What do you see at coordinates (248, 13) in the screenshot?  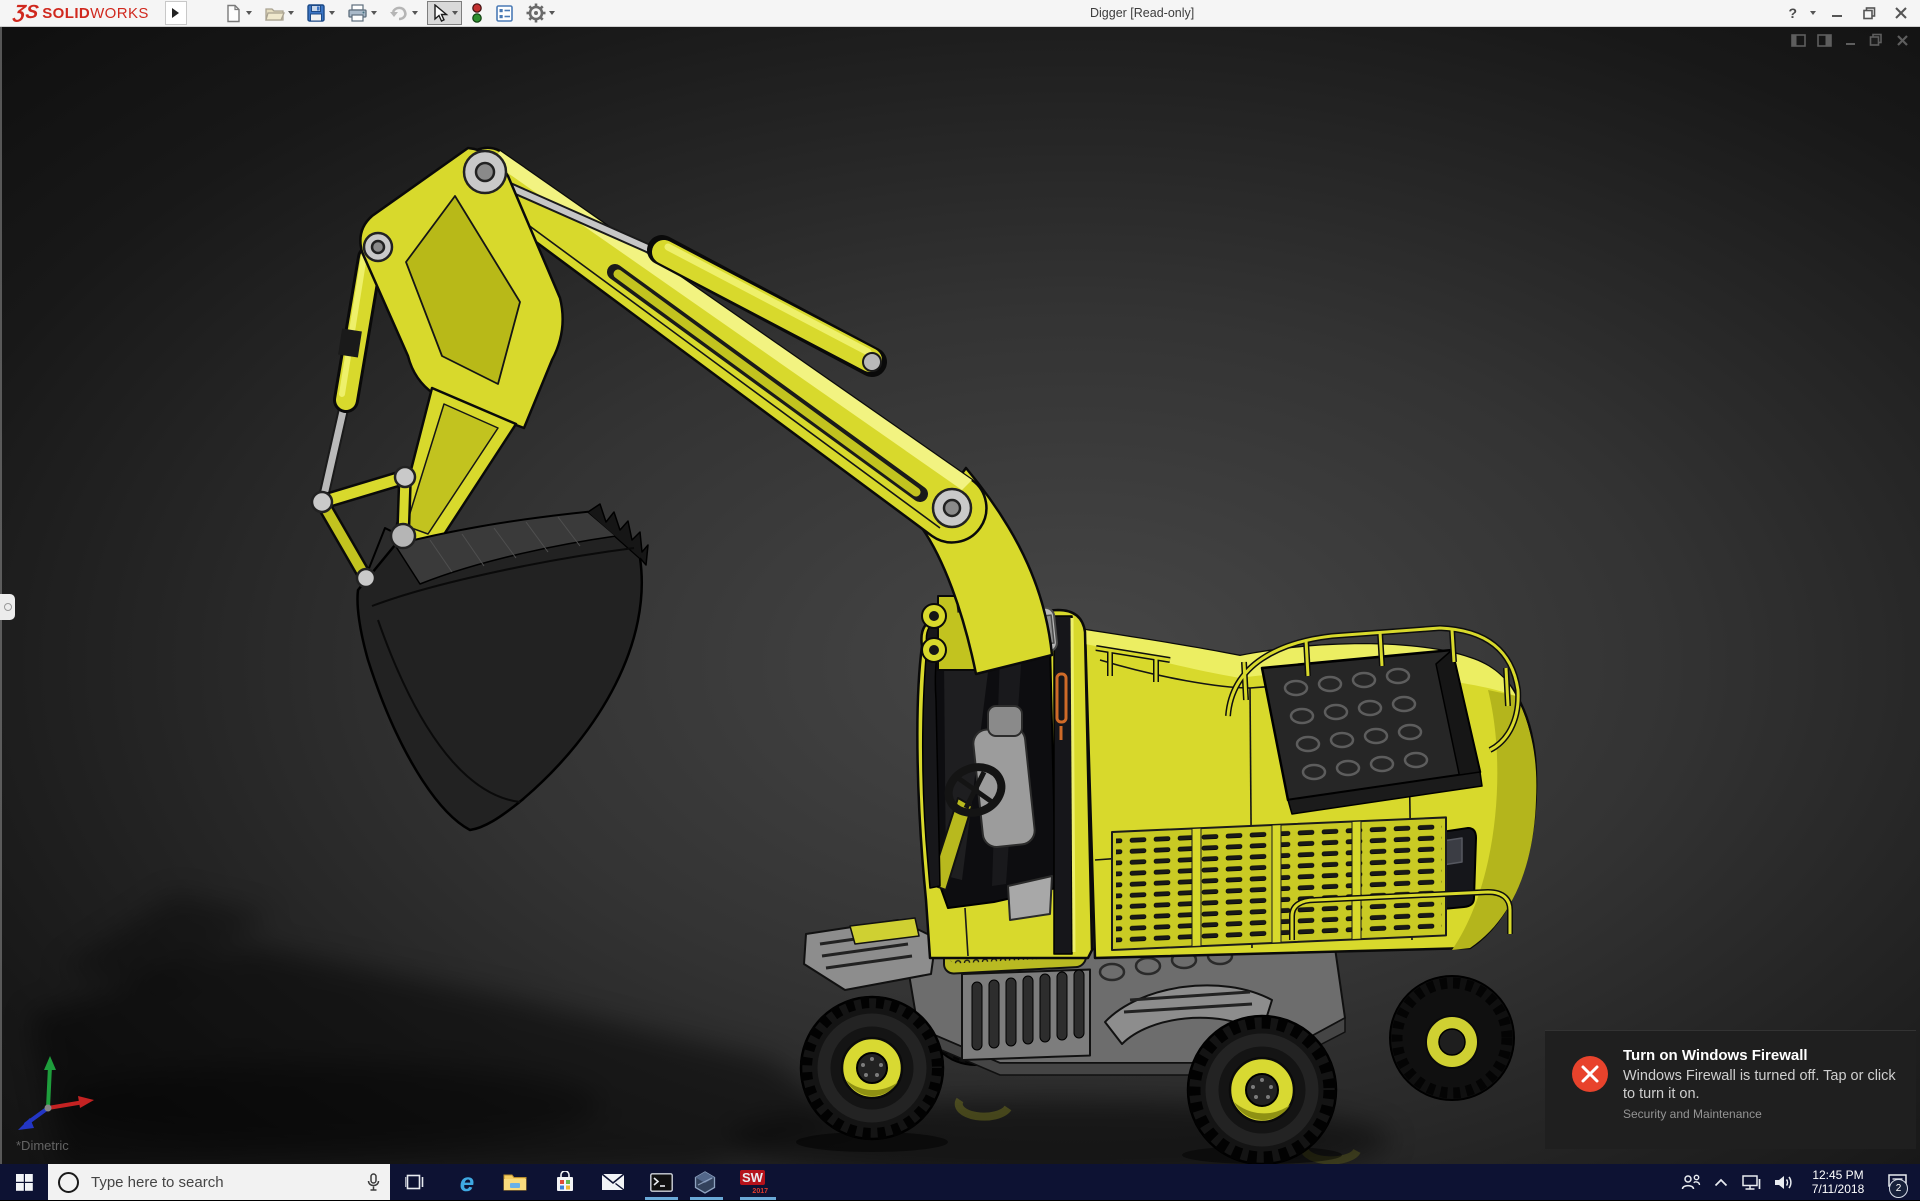 I see `new-document-caret` at bounding box center [248, 13].